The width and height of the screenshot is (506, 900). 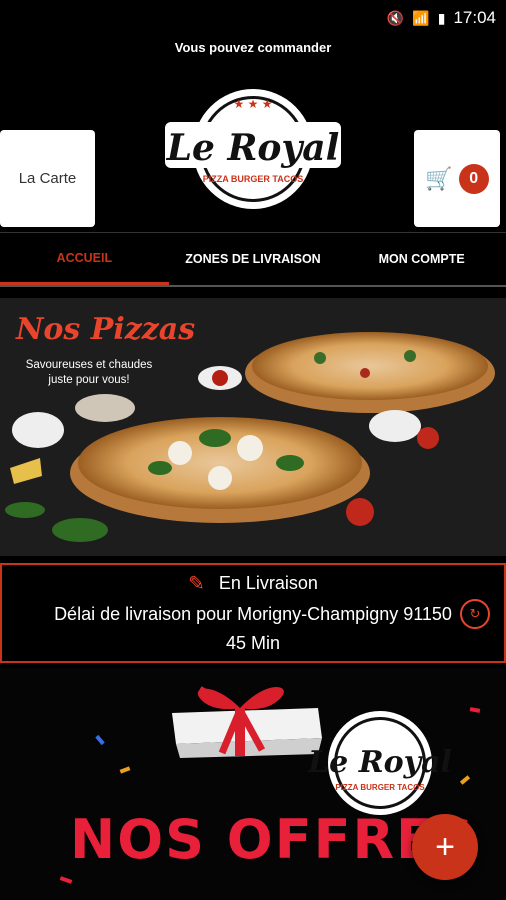 I want to click on plus-icon: +, so click(x=445, y=846).